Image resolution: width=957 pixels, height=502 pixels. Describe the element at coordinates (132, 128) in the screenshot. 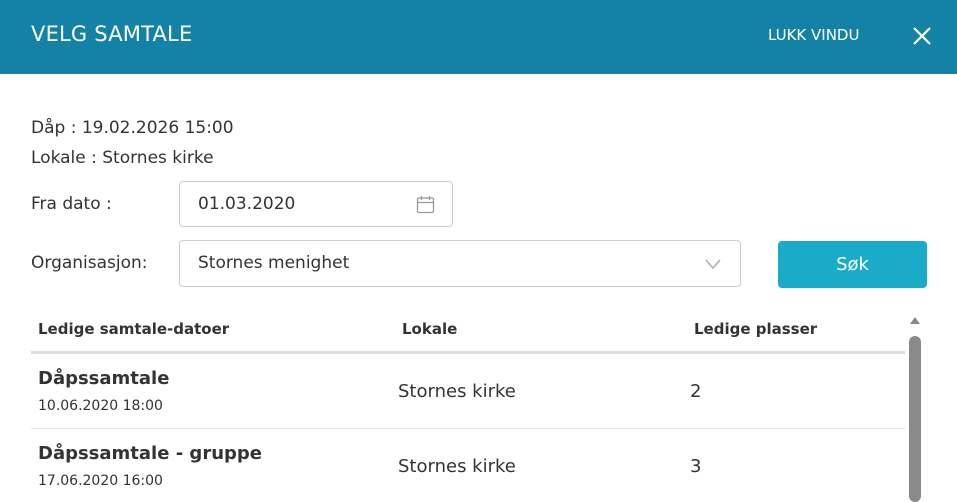

I see `baptism-info: Dåp : 19.02.2026 15:00` at that location.